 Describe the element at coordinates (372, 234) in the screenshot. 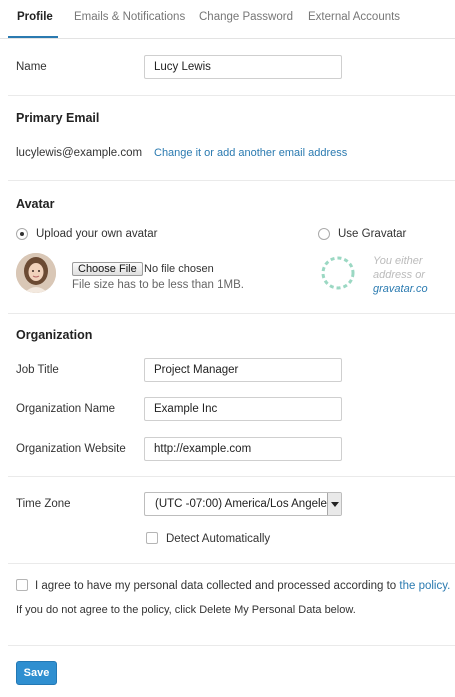

I see `use-gravatar-label: Use Gravatar` at that location.